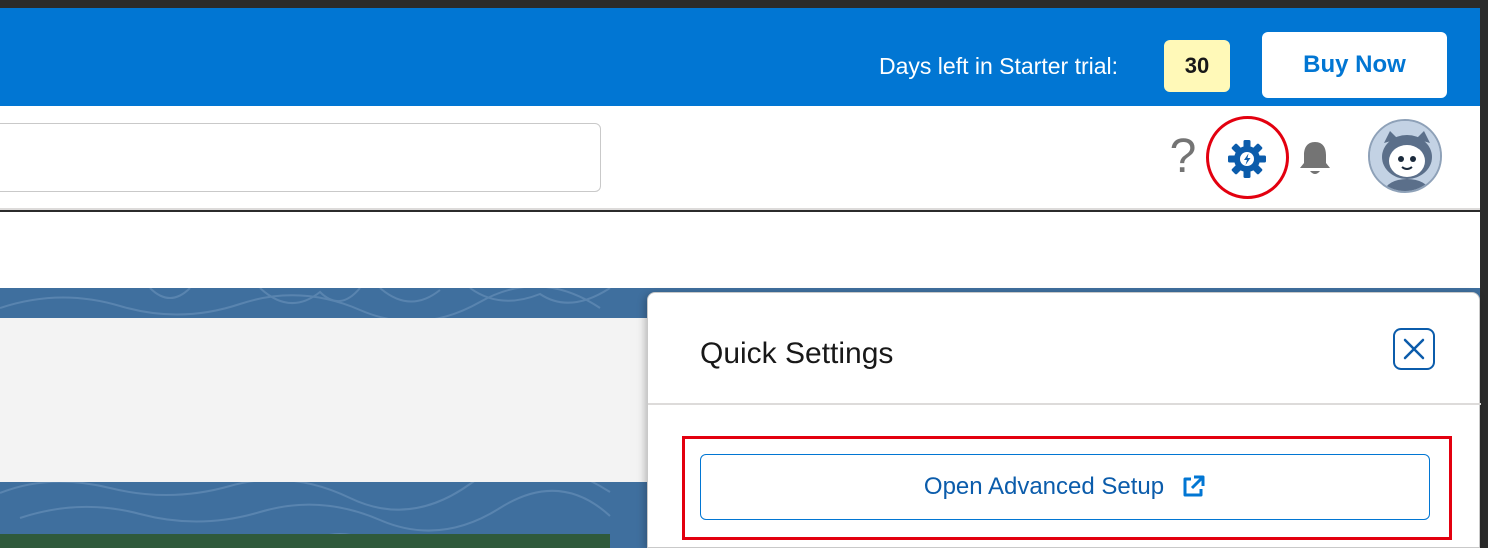 This screenshot has height=548, width=1488. Describe the element at coordinates (305, 541) in the screenshot. I see `illustration-strip` at that location.